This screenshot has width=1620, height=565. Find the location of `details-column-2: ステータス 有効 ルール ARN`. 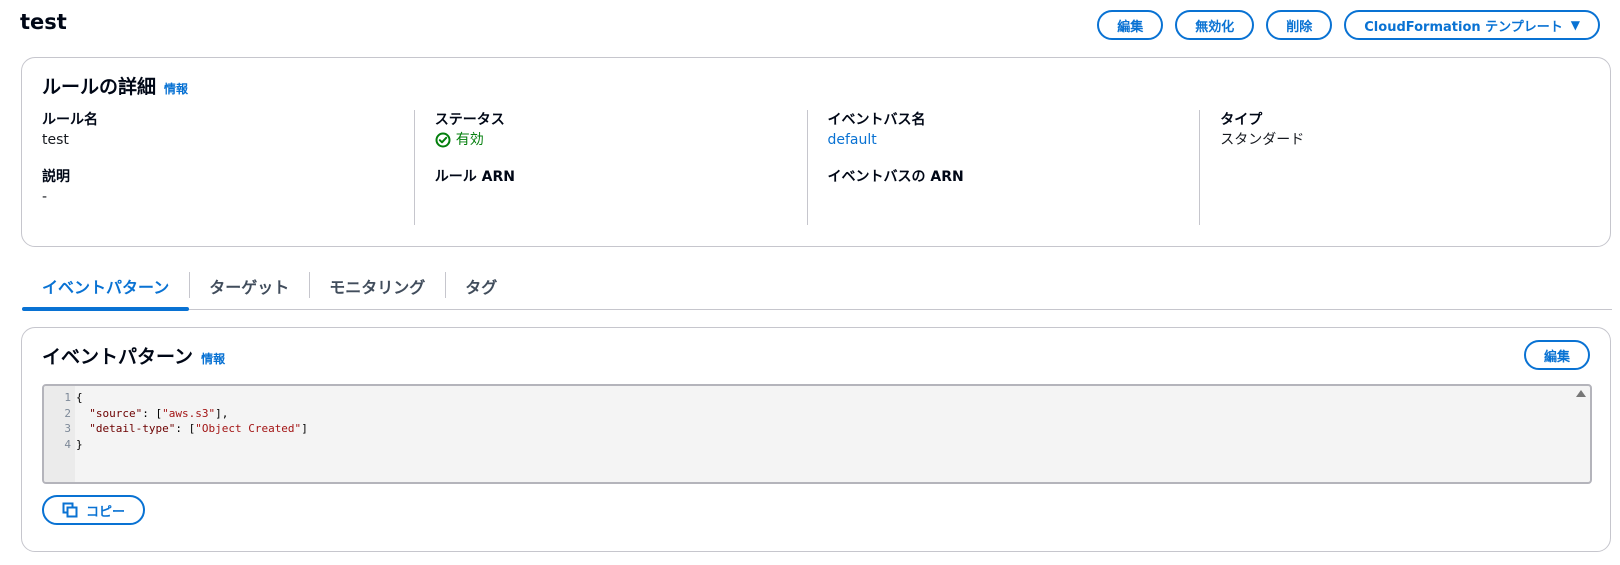

details-column-2: ステータス 有効 ルール ARN is located at coordinates (610, 167).